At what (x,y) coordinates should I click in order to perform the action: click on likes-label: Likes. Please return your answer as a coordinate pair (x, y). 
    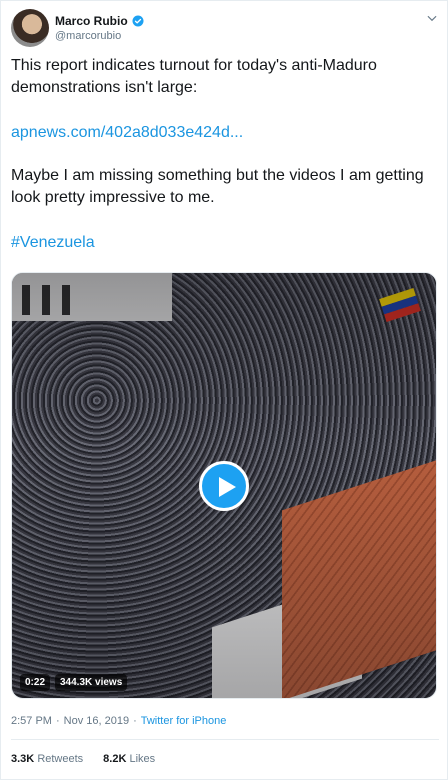
    Looking at the image, I should click on (142, 759).